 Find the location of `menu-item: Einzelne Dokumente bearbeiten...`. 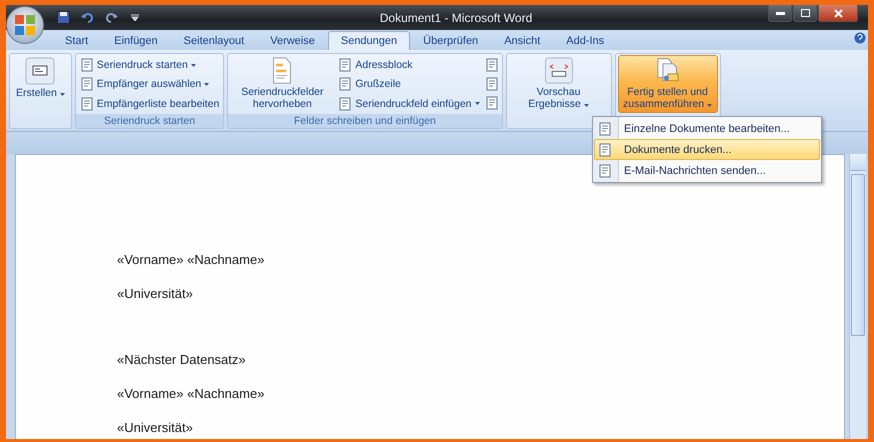

menu-item: Einzelne Dokumente bearbeiten... is located at coordinates (707, 128).